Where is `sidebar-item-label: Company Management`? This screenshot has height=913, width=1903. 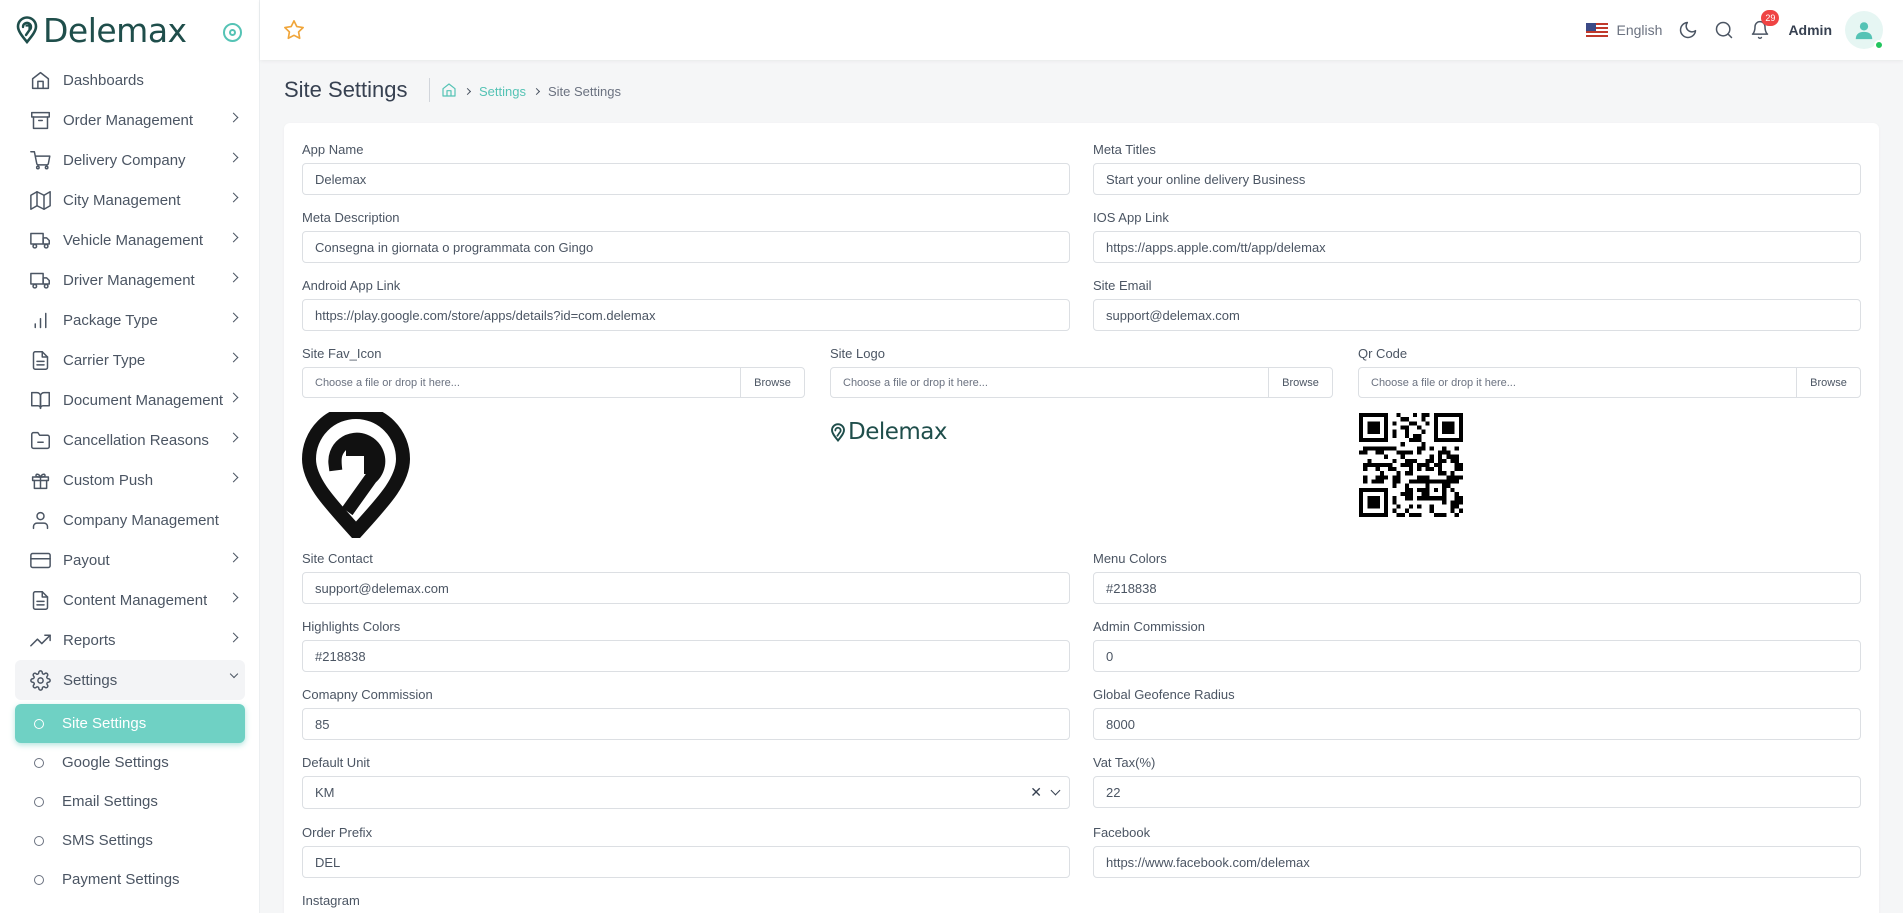
sidebar-item-label: Company Management is located at coordinates (141, 520).